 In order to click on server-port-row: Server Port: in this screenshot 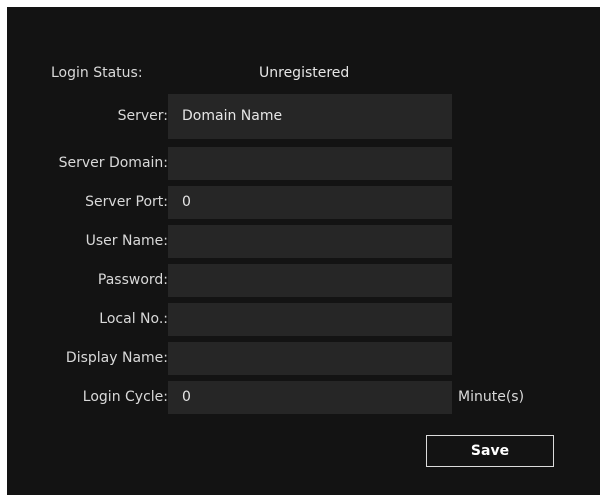, I will do `click(303, 202)`.